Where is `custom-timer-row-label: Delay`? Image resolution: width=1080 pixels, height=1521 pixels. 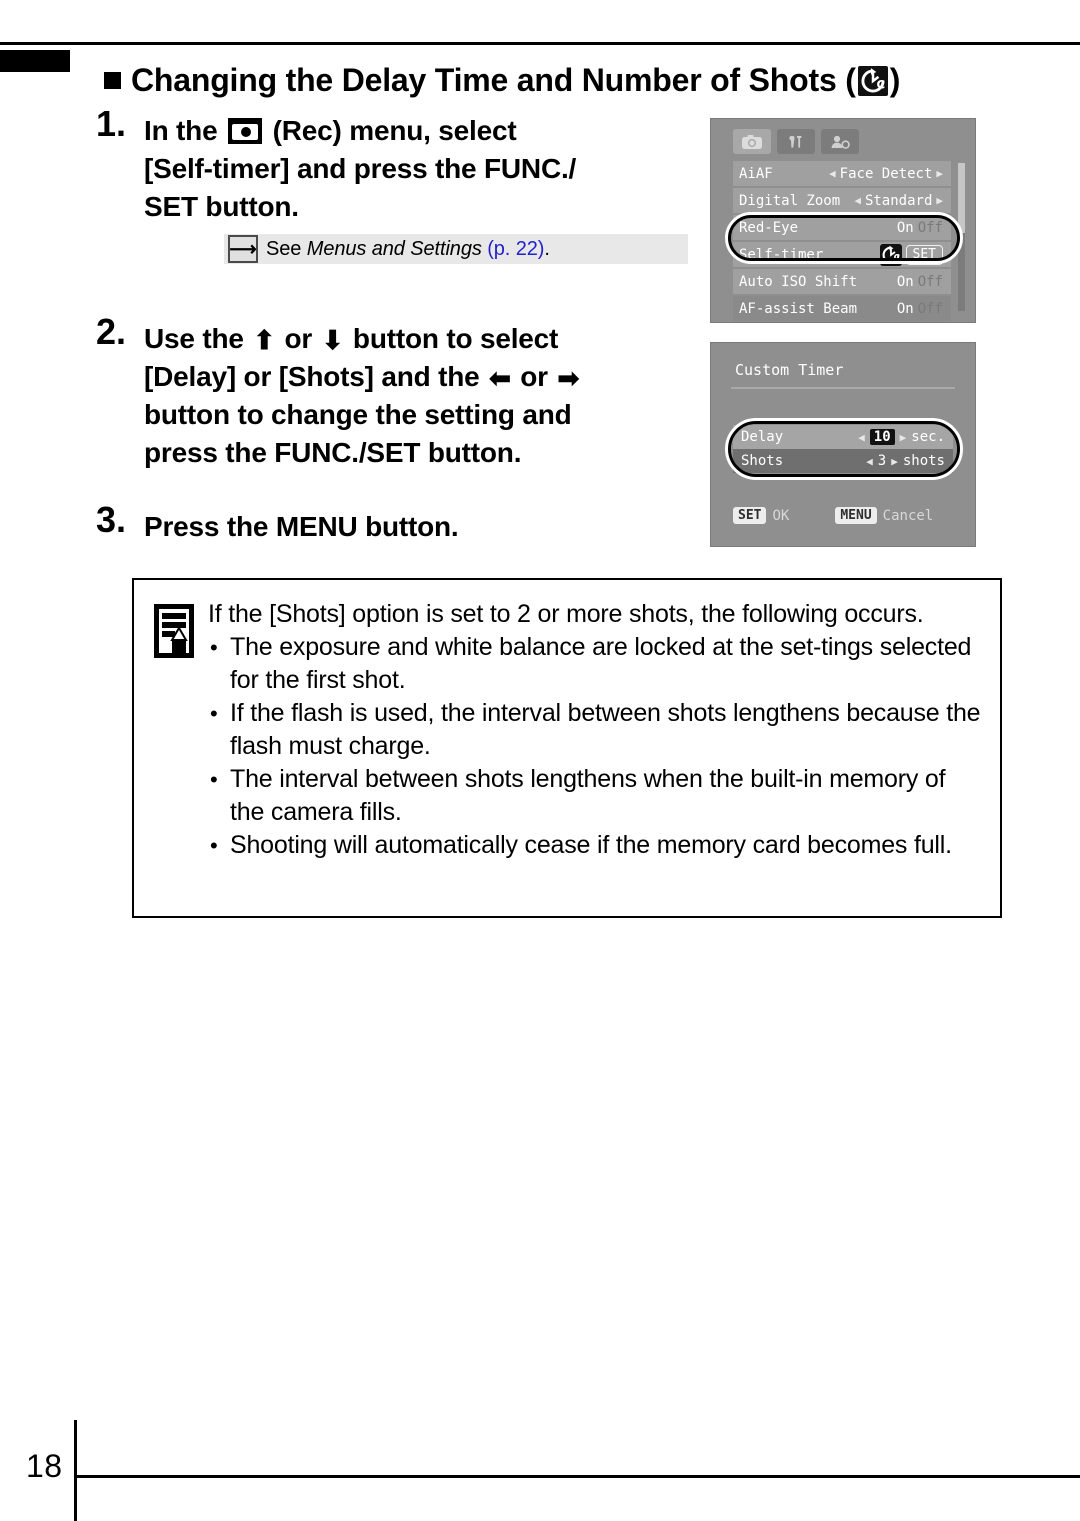
custom-timer-row-label: Delay is located at coordinates (762, 437).